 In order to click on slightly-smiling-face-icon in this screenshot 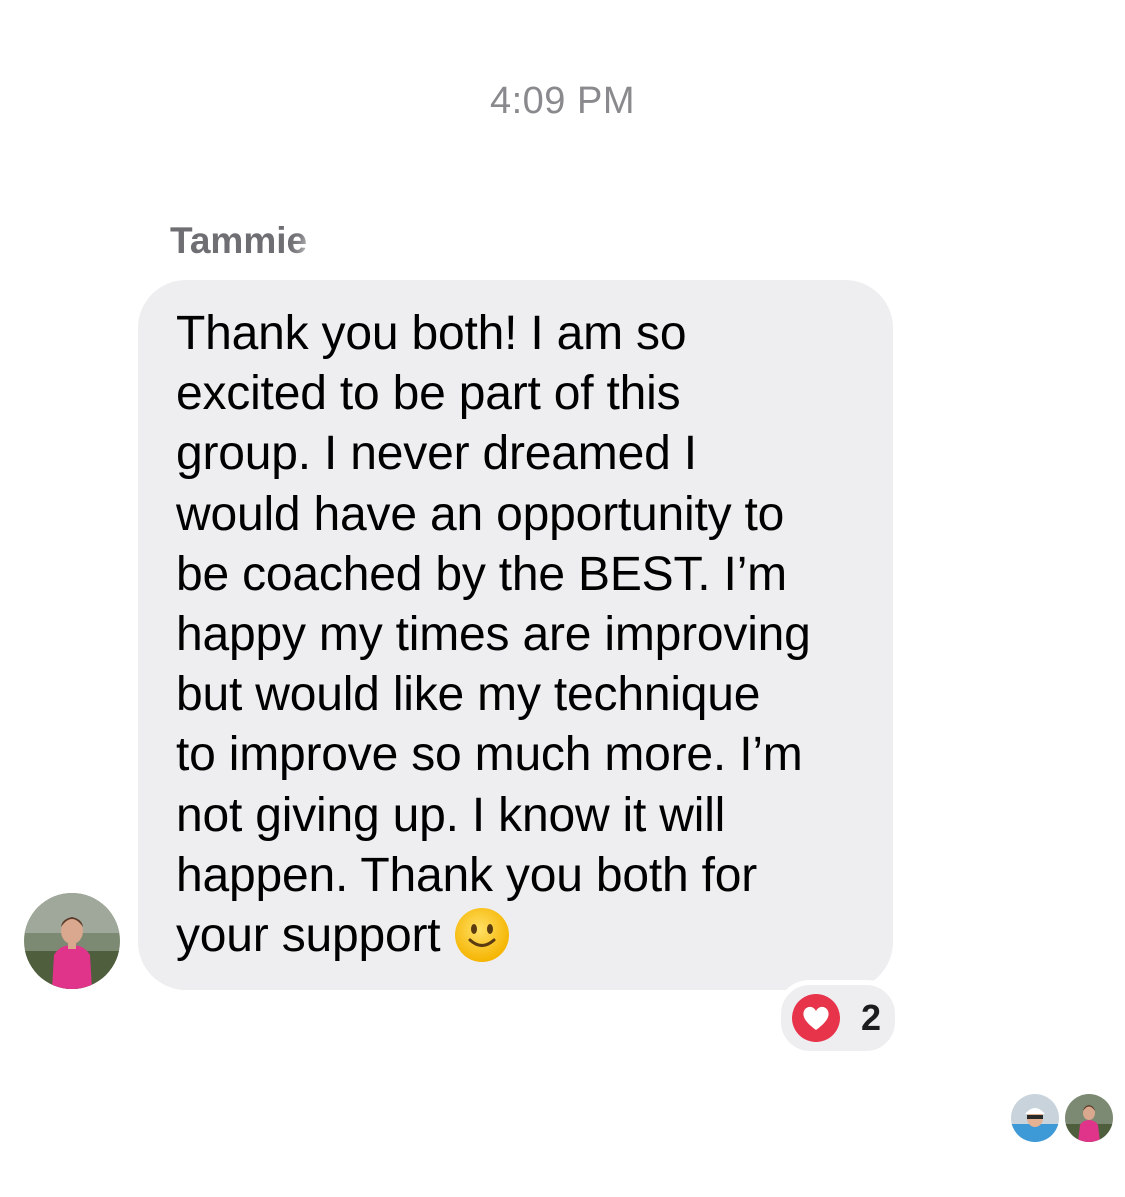, I will do `click(482, 935)`.